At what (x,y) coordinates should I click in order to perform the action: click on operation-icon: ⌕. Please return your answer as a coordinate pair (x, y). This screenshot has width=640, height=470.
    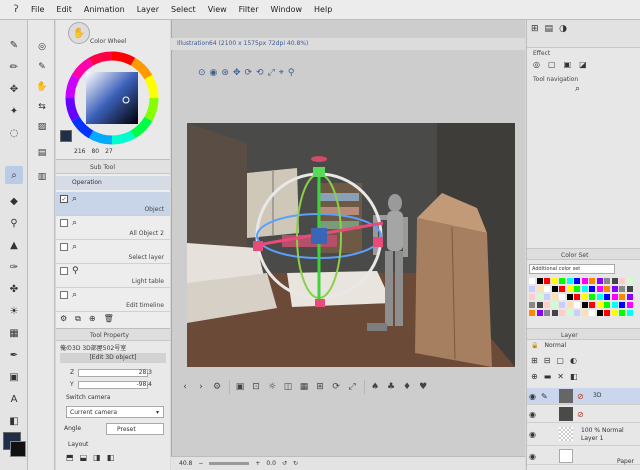
    Looking at the image, I should click on (577, 89).